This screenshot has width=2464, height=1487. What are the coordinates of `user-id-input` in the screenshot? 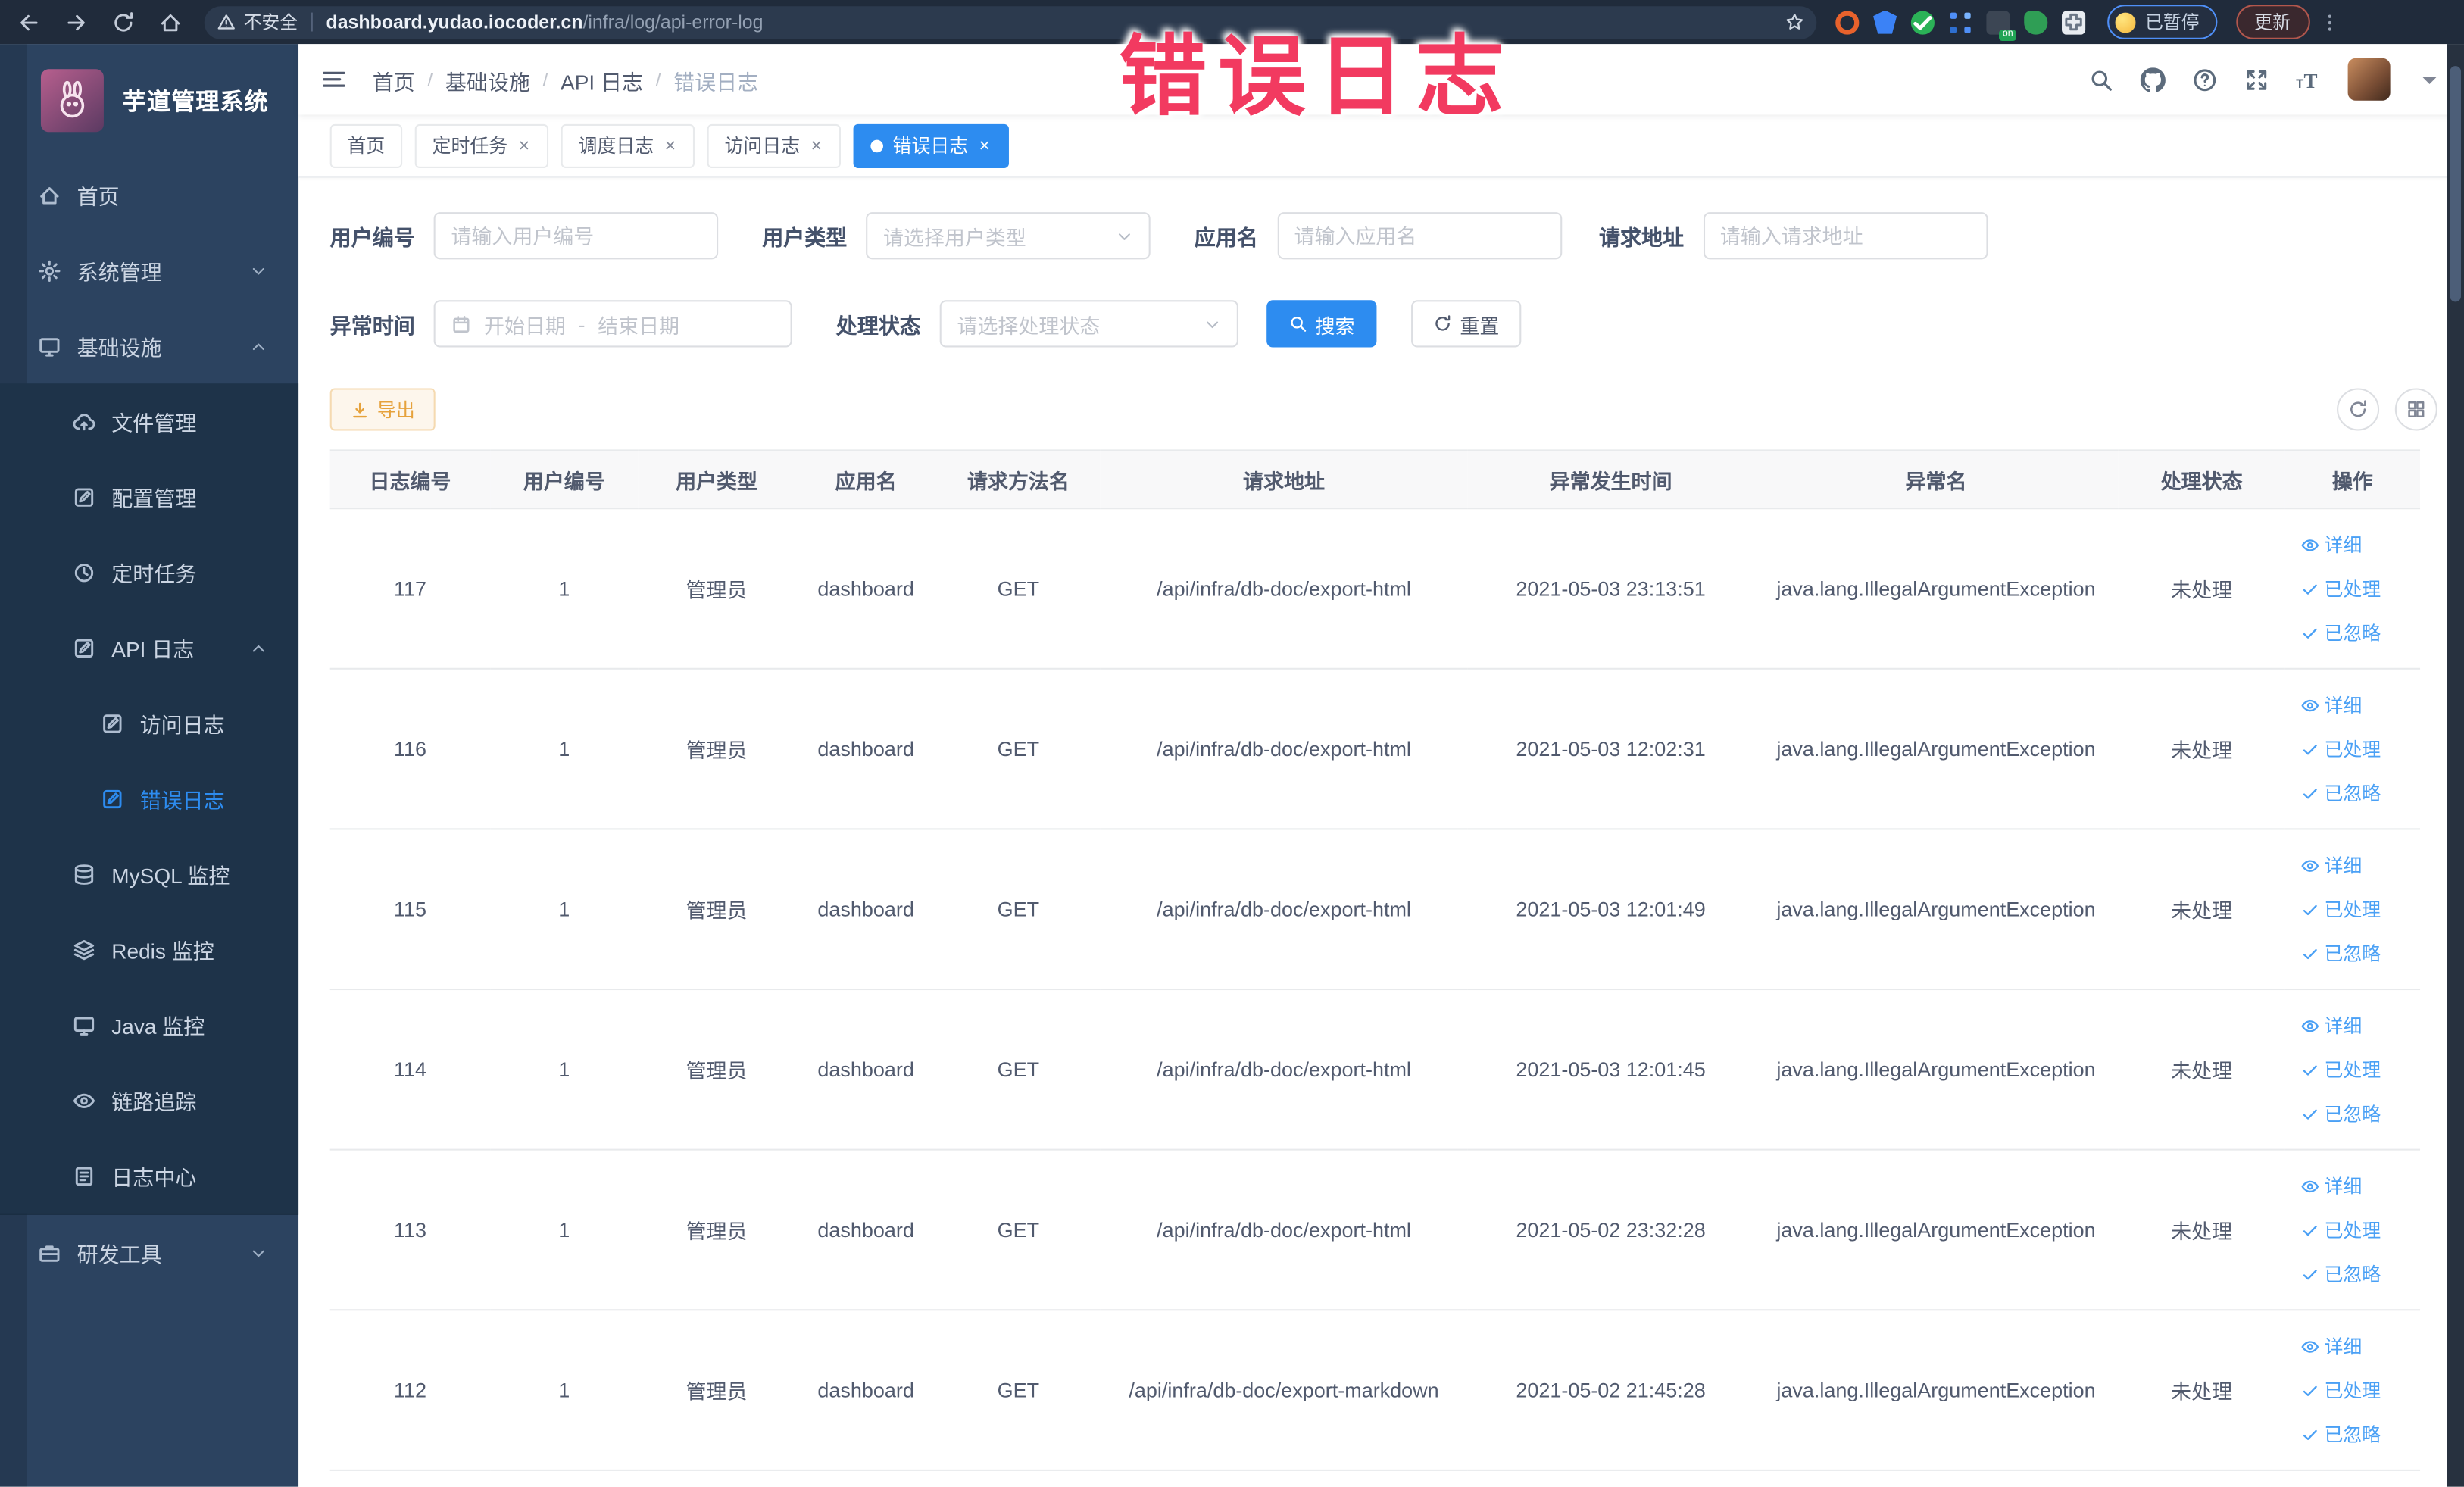 It's located at (576, 236).